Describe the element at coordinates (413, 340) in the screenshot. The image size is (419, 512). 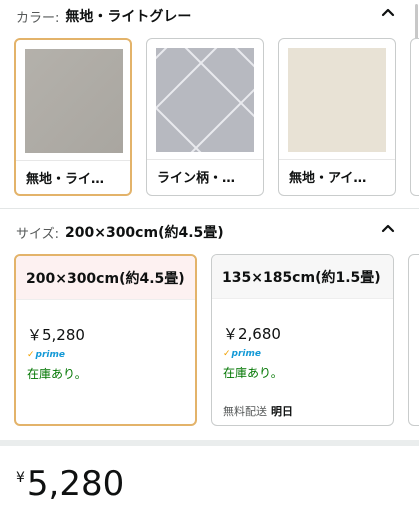
I see `size-option-partial` at that location.